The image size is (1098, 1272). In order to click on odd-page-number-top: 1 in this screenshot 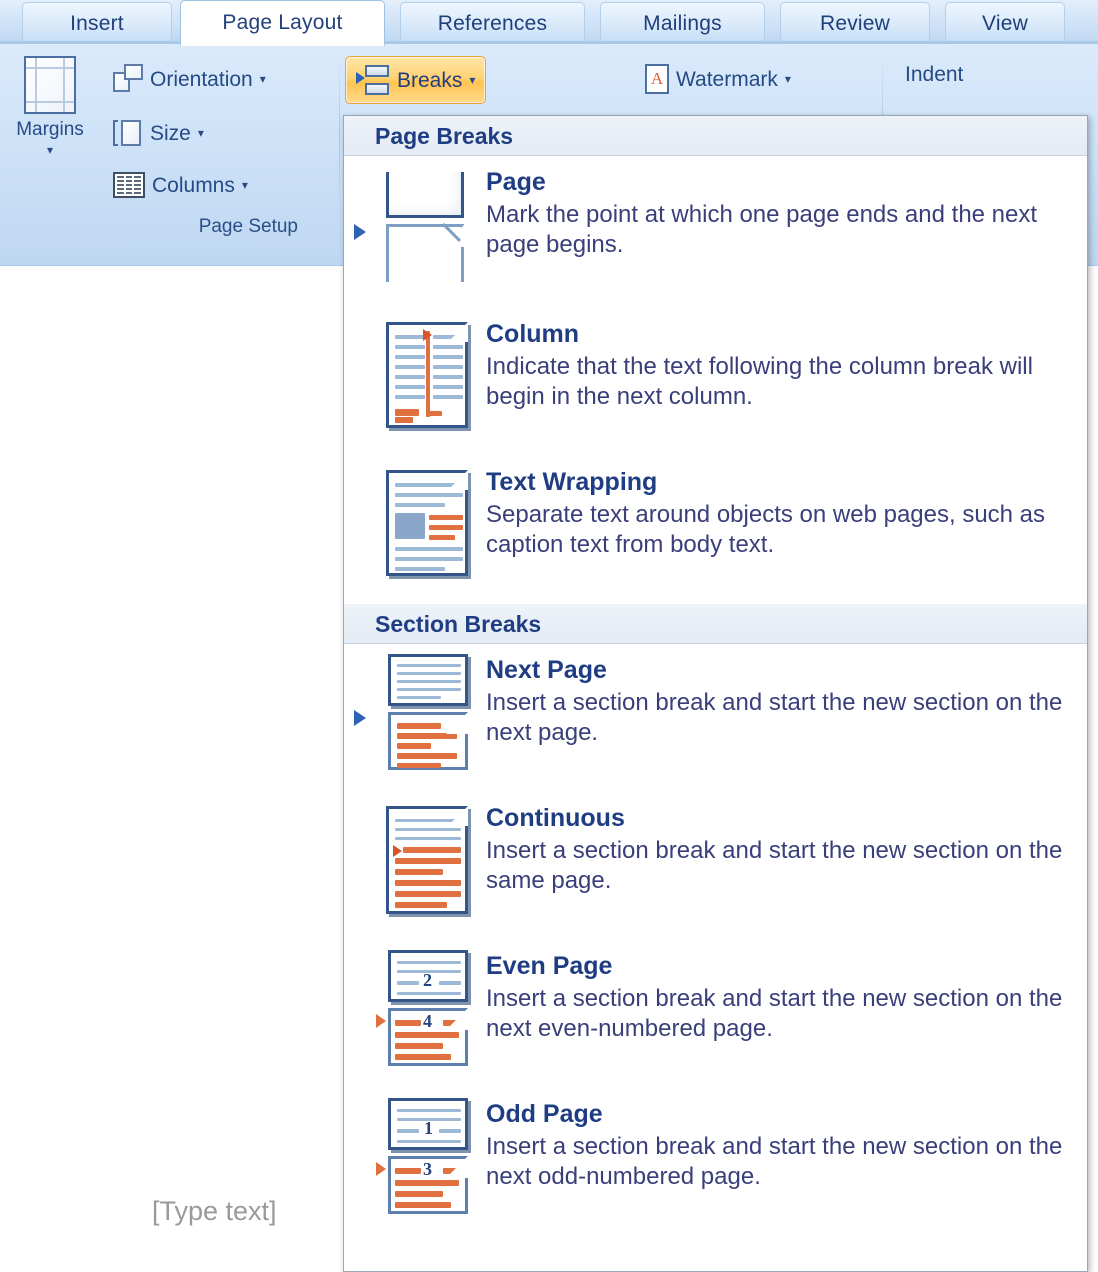, I will do `click(428, 1128)`.